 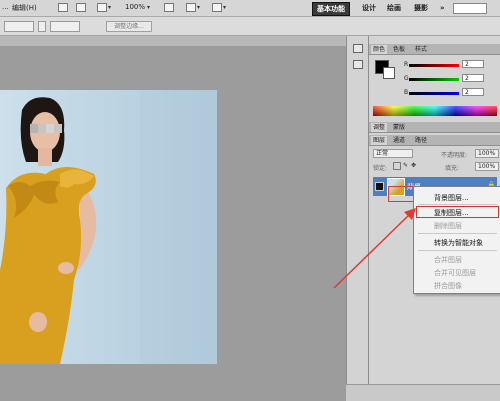 What do you see at coordinates (434, 127) in the screenshot?
I see `adjustments-panel-tabs: 调整 蒙版` at bounding box center [434, 127].